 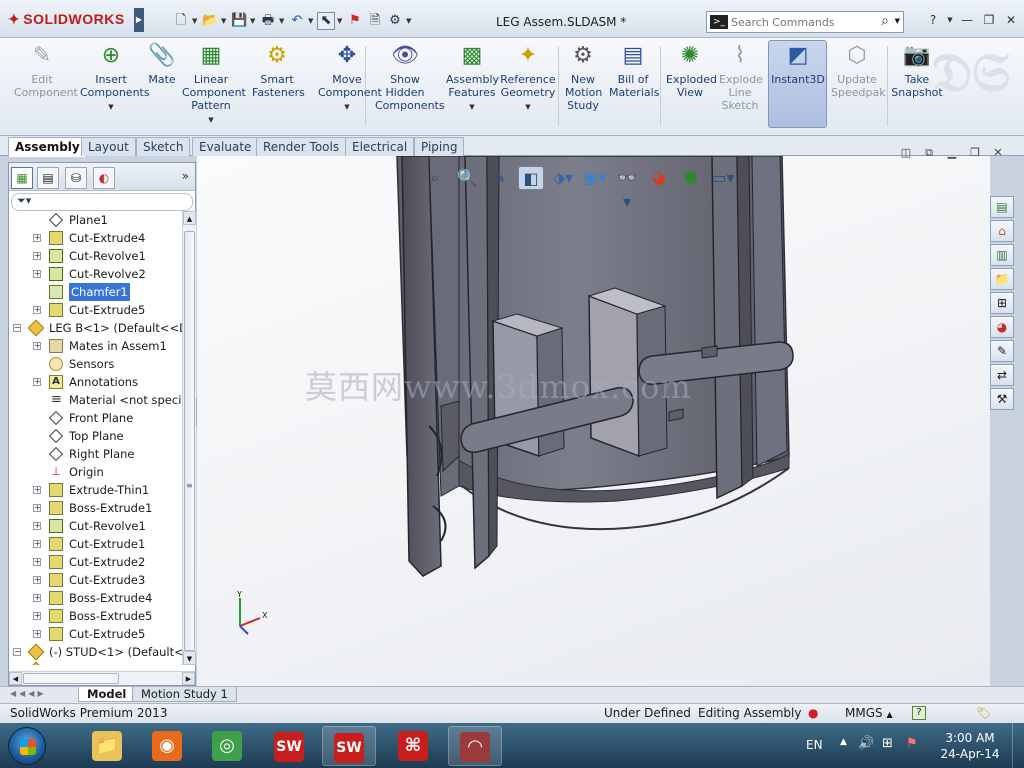 What do you see at coordinates (349, 746) in the screenshot?
I see `taskbar-app-solidworks-2: SW` at bounding box center [349, 746].